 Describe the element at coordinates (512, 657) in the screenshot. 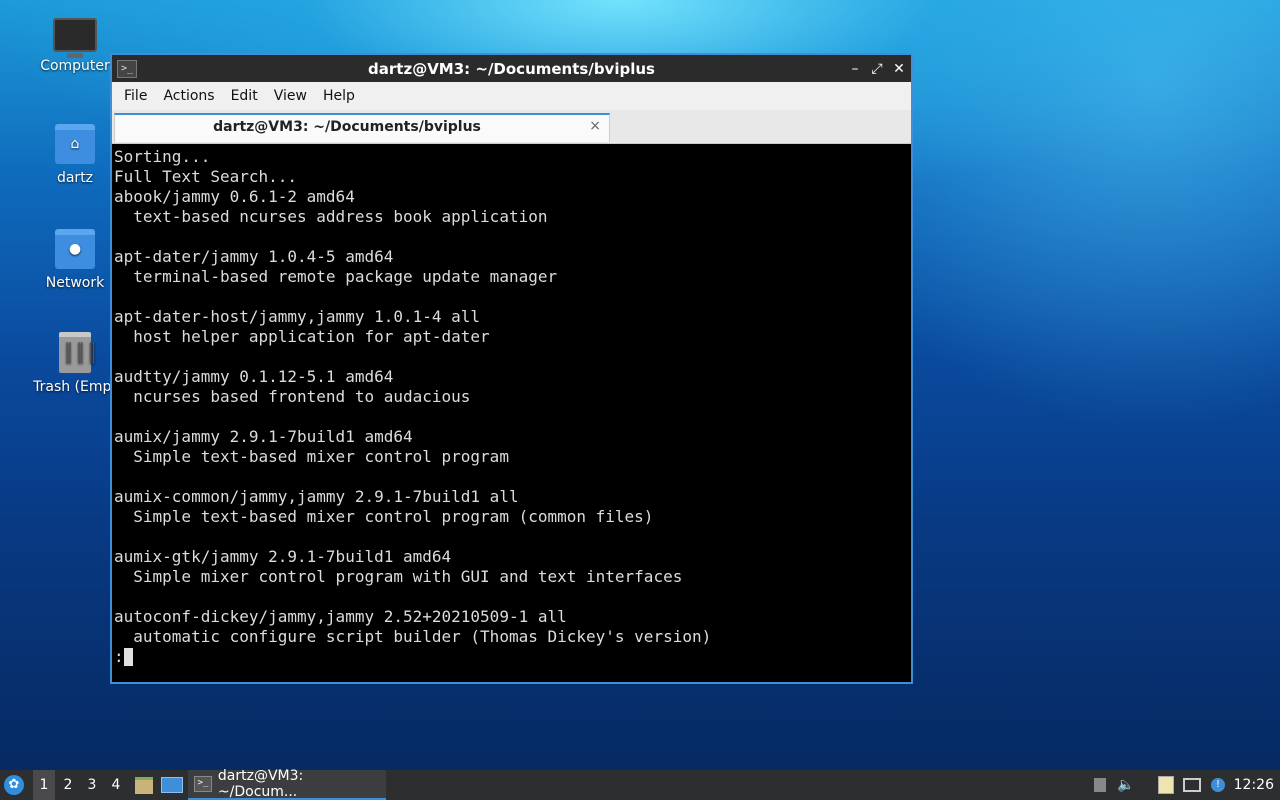

I see `terminal-prompt-line: :` at that location.